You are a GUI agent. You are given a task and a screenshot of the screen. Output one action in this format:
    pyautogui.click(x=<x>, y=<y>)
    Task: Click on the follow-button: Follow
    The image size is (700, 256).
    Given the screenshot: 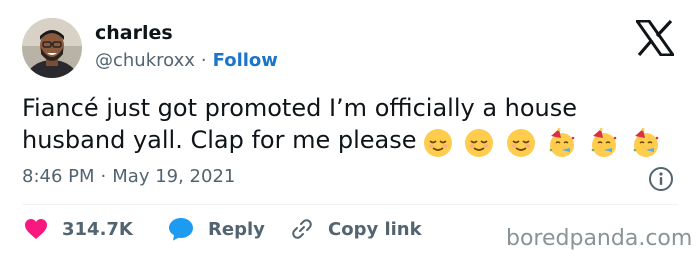 What is the action you would take?
    pyautogui.click(x=245, y=60)
    